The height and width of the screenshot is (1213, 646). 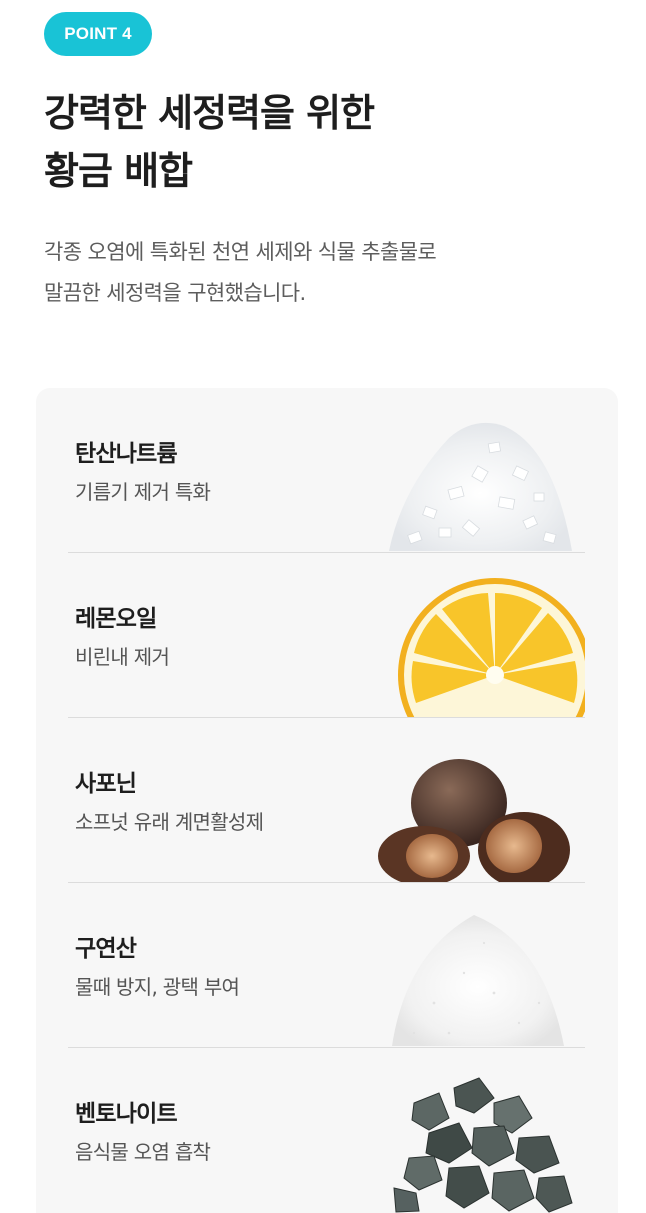 I want to click on ingredient-row-sodium-carbonate: 탄산나트륨 기름기 제거 특화, so click(x=326, y=470).